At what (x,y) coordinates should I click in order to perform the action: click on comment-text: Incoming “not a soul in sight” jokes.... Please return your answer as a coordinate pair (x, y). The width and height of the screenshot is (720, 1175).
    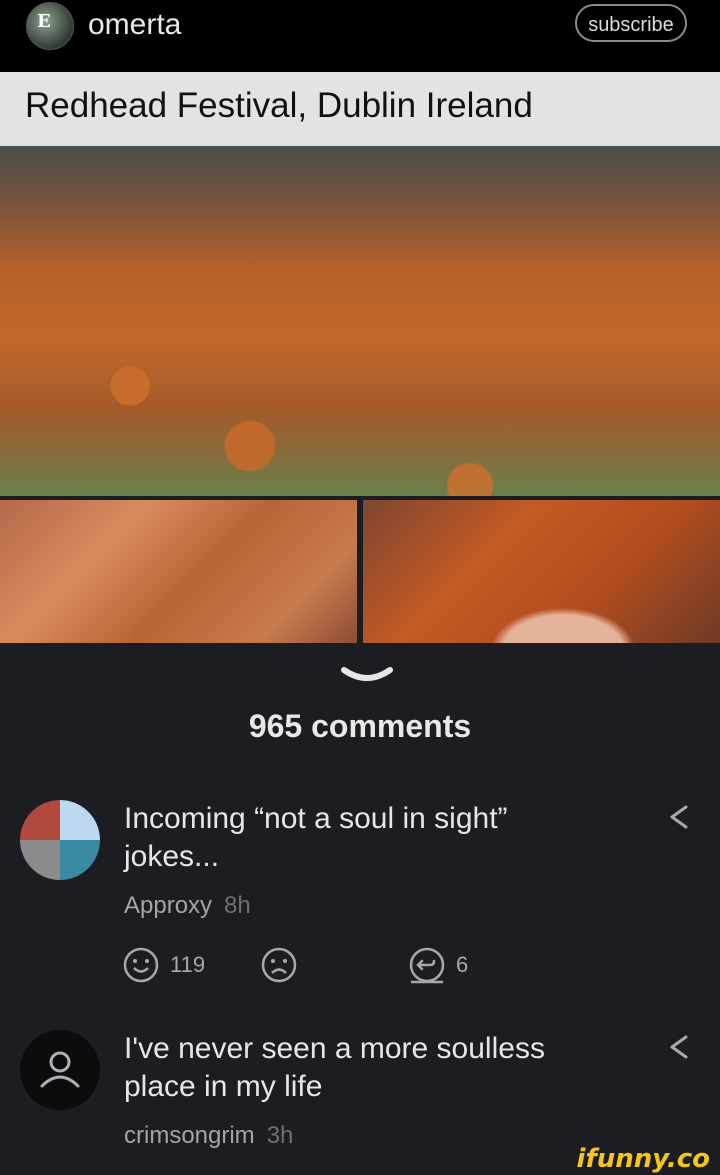
    Looking at the image, I should click on (316, 837).